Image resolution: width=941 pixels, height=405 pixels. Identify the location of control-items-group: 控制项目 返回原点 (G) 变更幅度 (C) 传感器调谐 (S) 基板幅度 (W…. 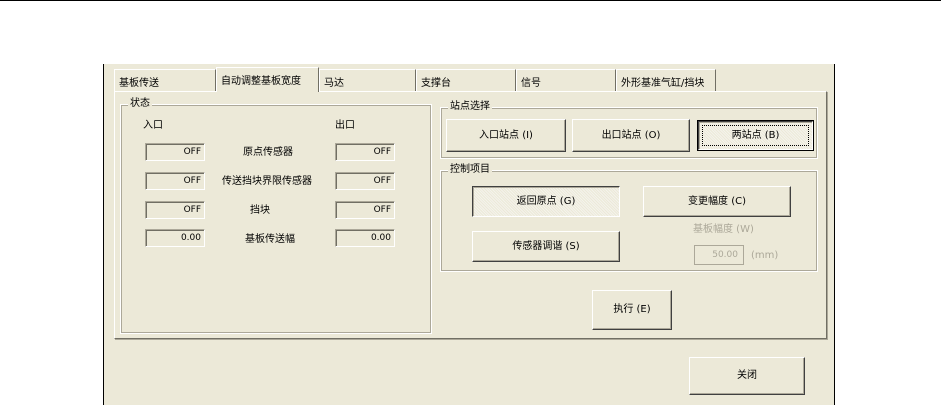
(629, 218).